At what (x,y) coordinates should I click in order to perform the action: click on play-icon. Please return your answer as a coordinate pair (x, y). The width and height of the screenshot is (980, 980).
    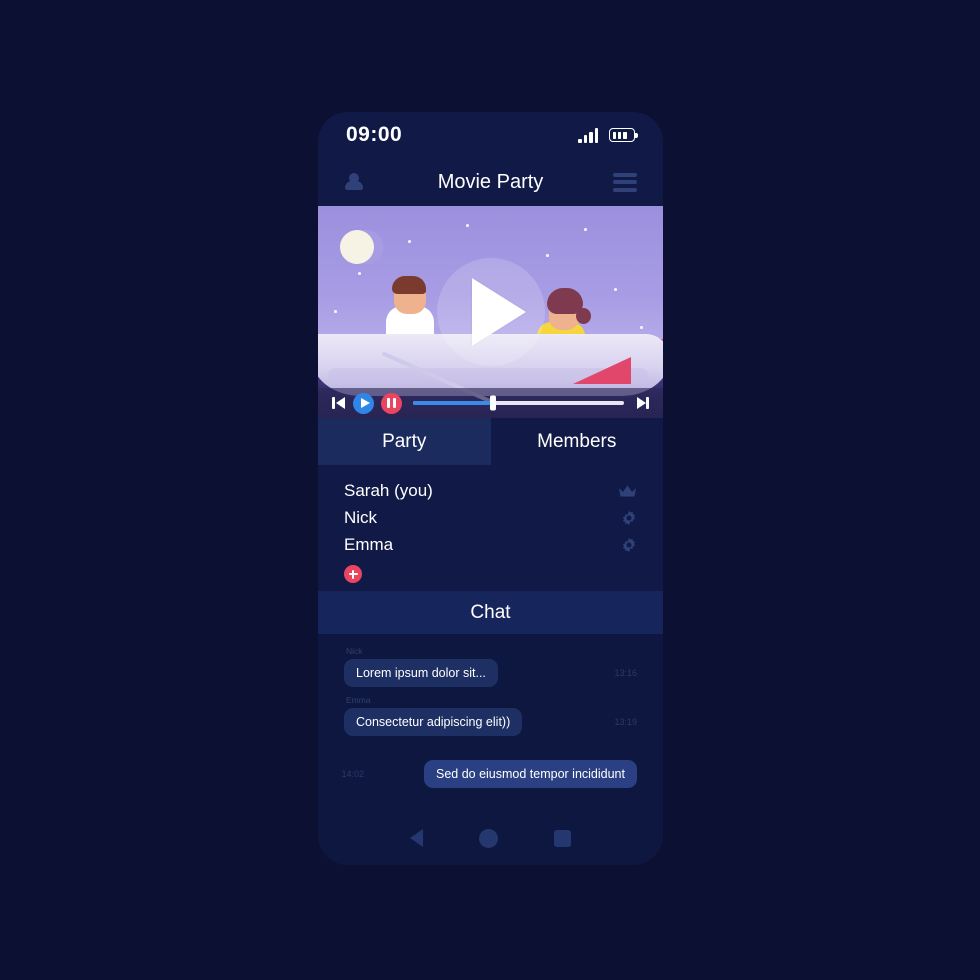
    Looking at the image, I should click on (490, 312).